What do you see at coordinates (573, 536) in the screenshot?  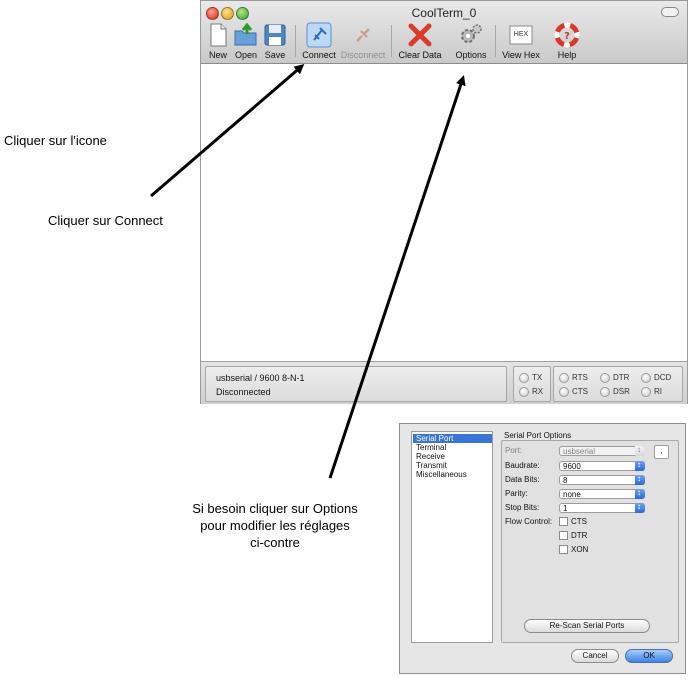 I see `dtr-checkbox: DTR` at bounding box center [573, 536].